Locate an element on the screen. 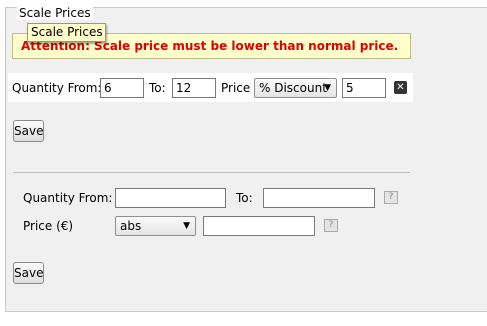 This screenshot has height=326, width=487. new-quantity-from-input is located at coordinates (170, 198).